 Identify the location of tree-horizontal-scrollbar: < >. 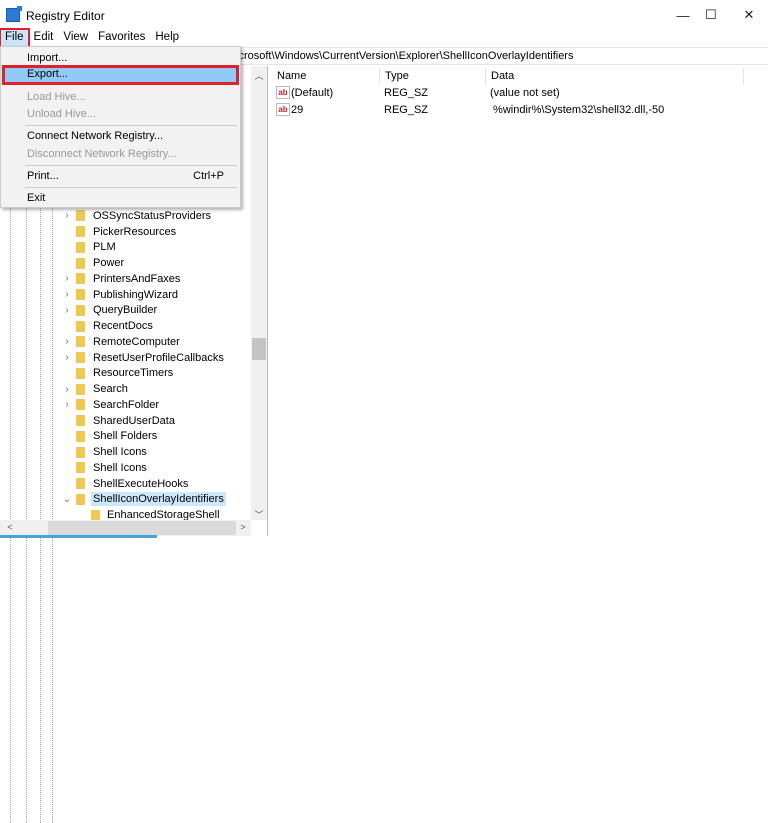
(125, 528).